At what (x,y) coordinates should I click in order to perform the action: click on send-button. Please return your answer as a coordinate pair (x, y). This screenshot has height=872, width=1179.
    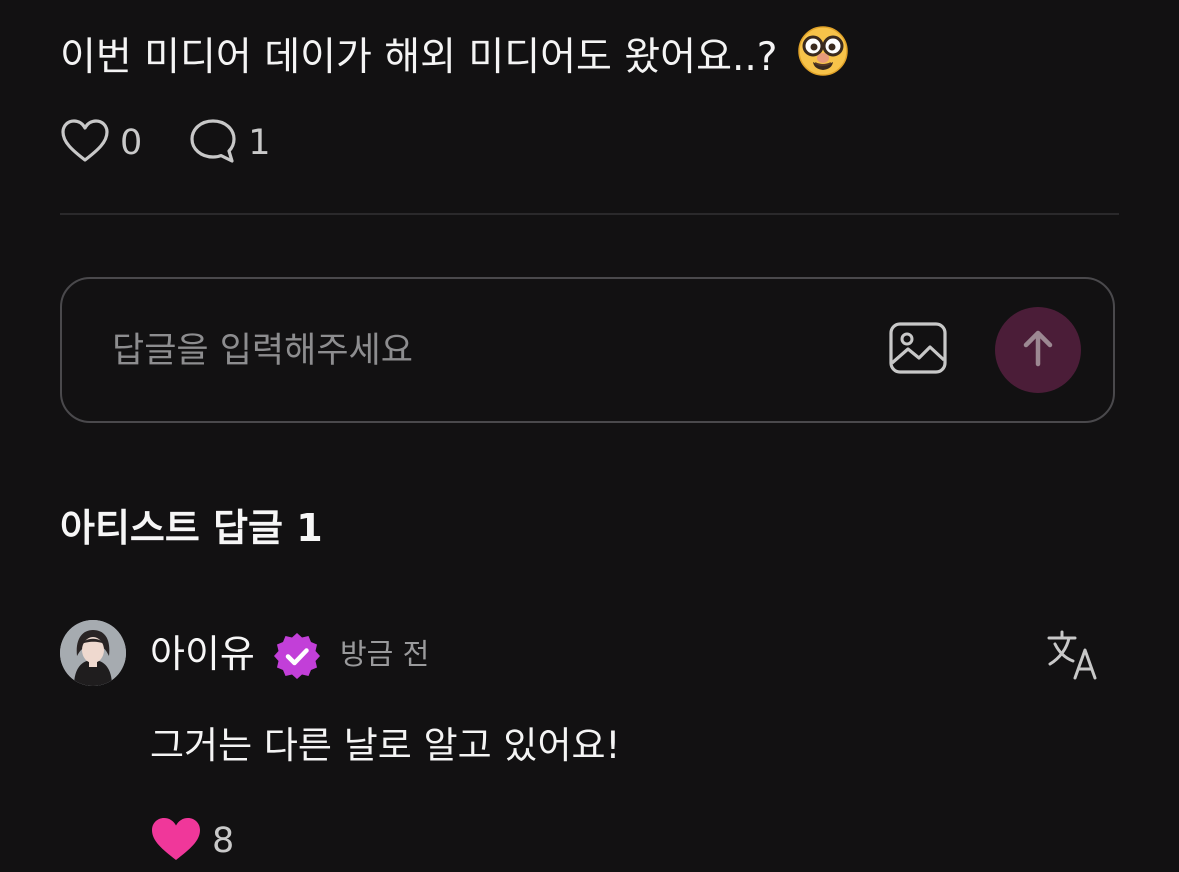
    Looking at the image, I should click on (1038, 350).